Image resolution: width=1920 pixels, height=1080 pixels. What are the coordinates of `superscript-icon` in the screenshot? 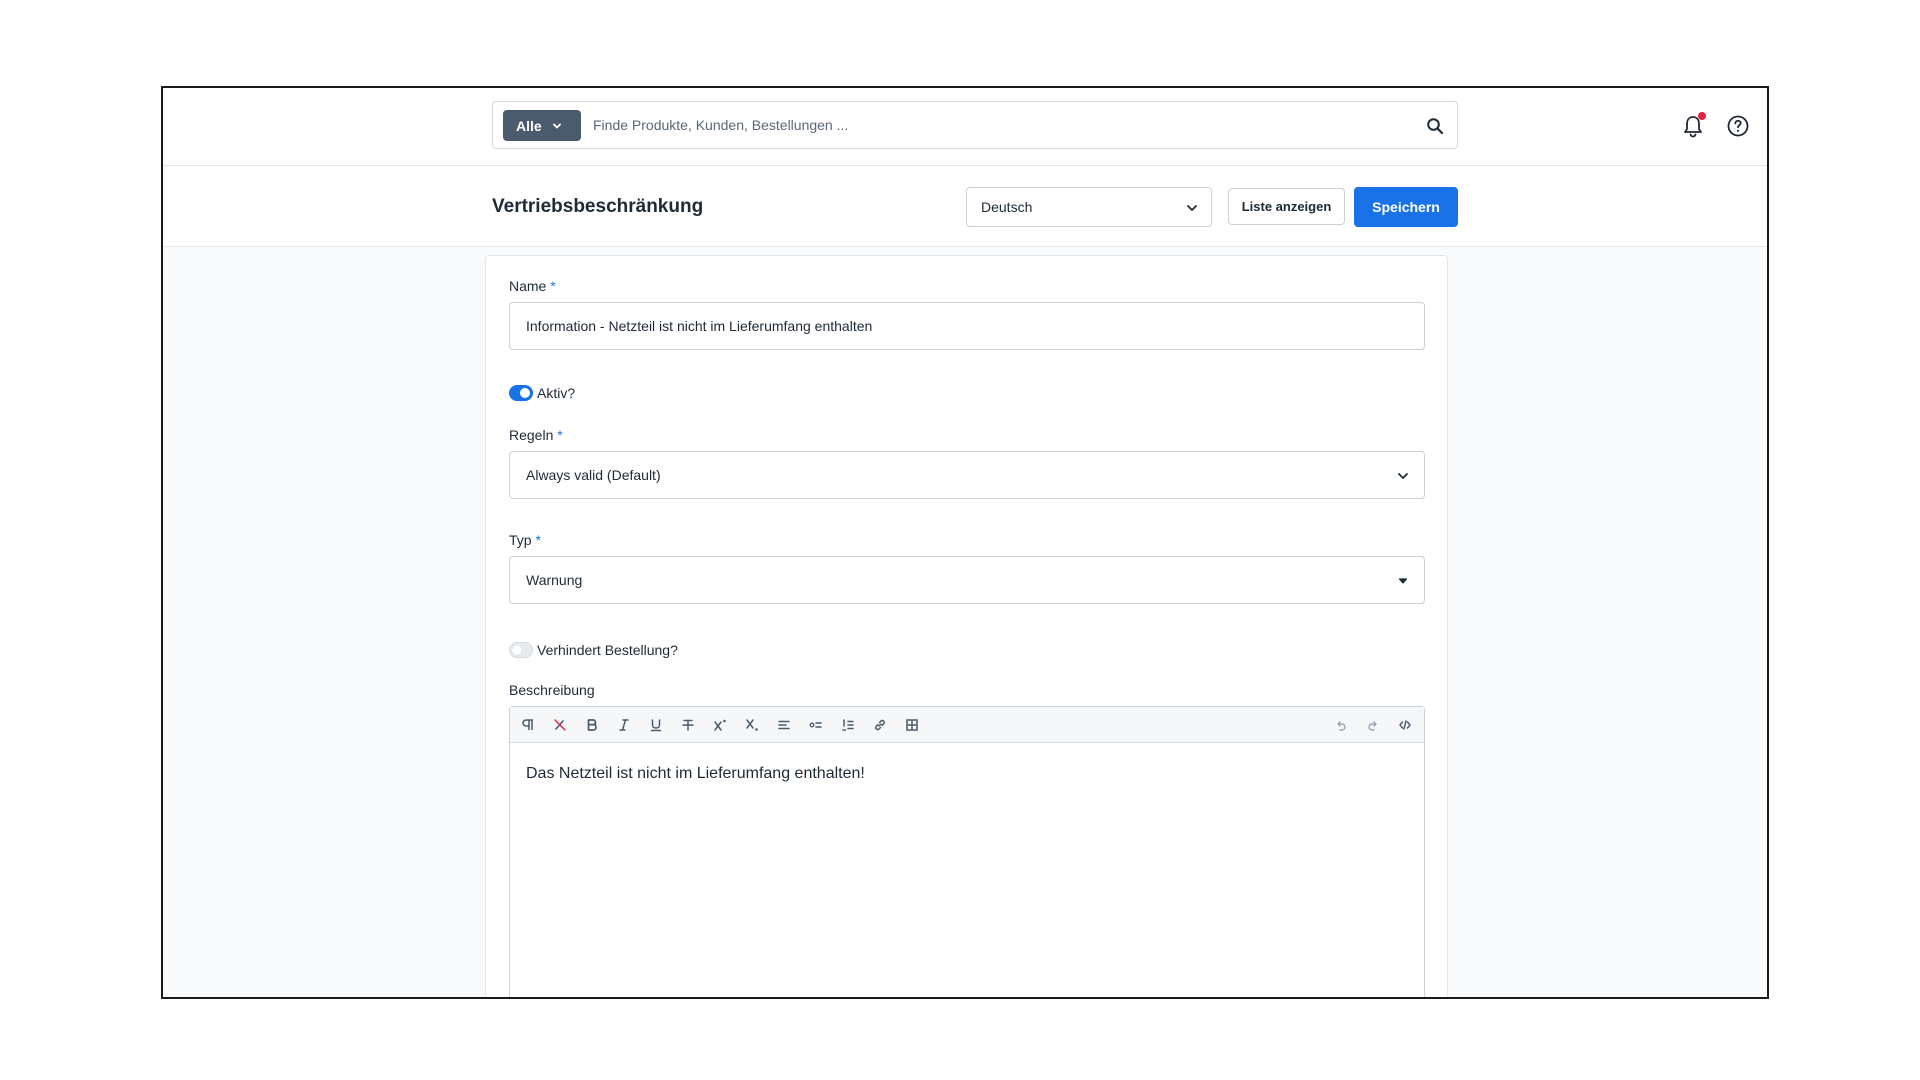 It's located at (720, 725).